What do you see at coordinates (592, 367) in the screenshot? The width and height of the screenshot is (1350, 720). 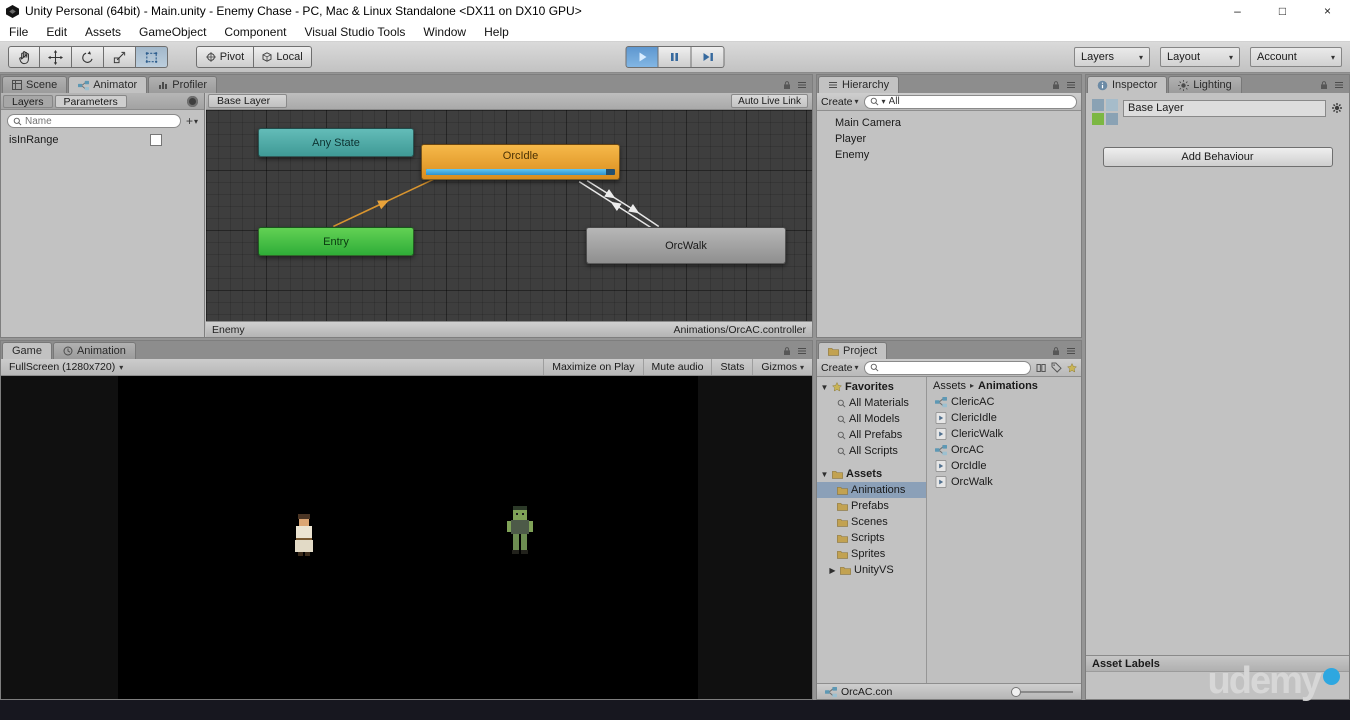 I see `maximize-on-play-button: Maximize on Play` at bounding box center [592, 367].